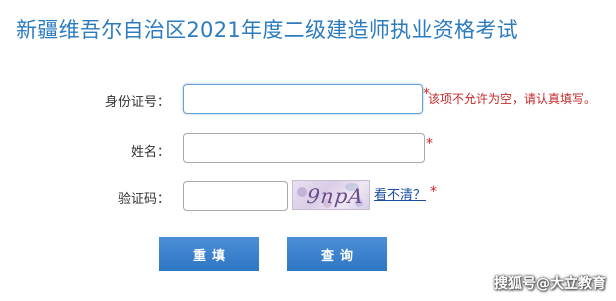  What do you see at coordinates (303, 99) in the screenshot?
I see `id-number-input` at bounding box center [303, 99].